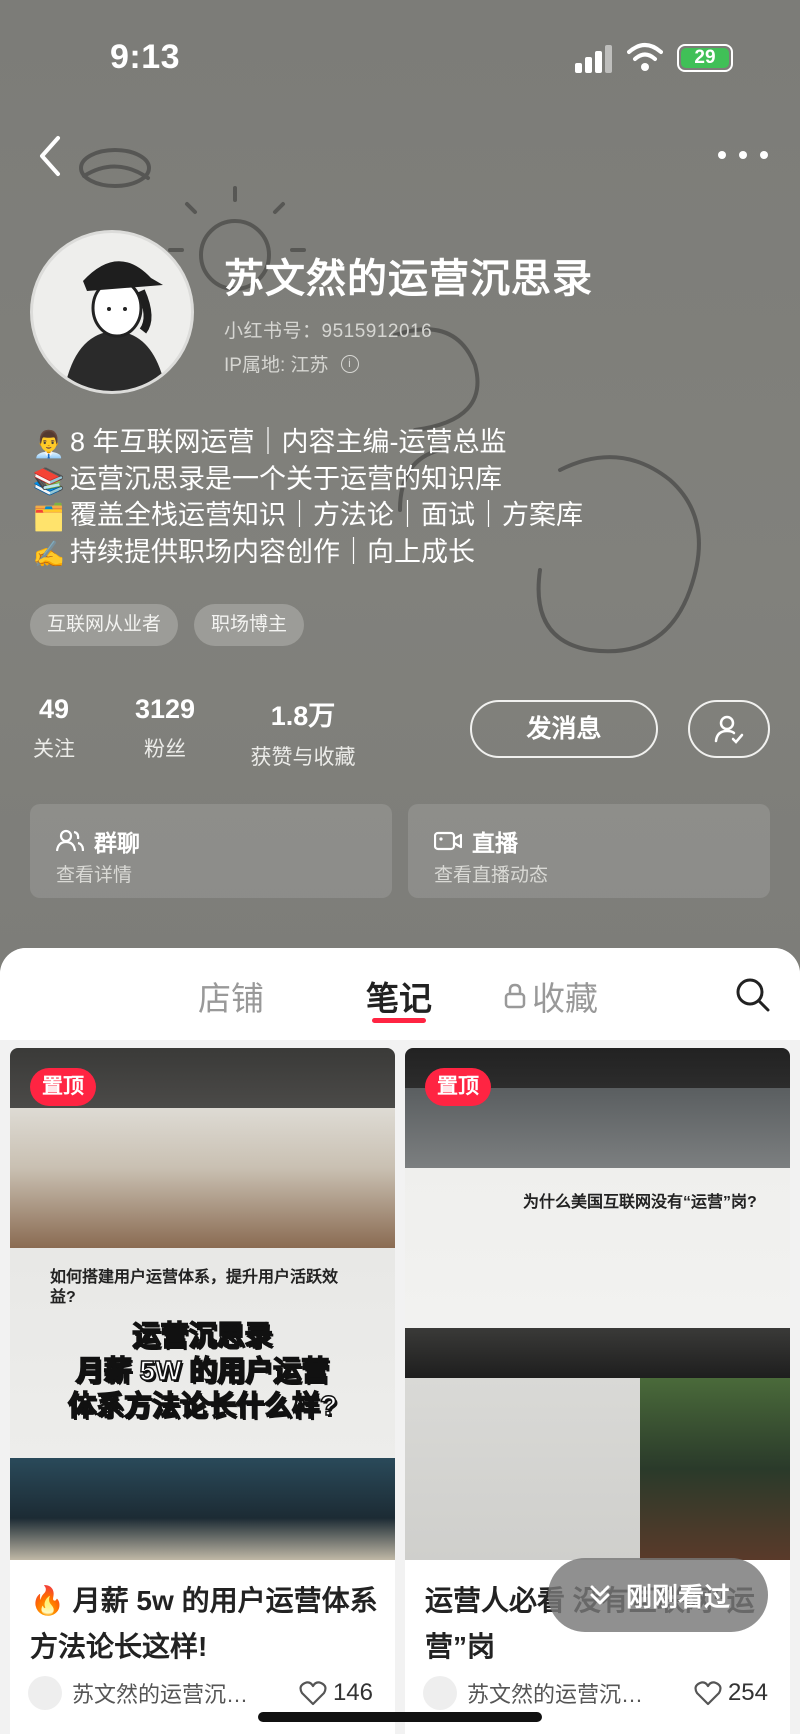  I want to click on home-indicator, so click(400, 1717).